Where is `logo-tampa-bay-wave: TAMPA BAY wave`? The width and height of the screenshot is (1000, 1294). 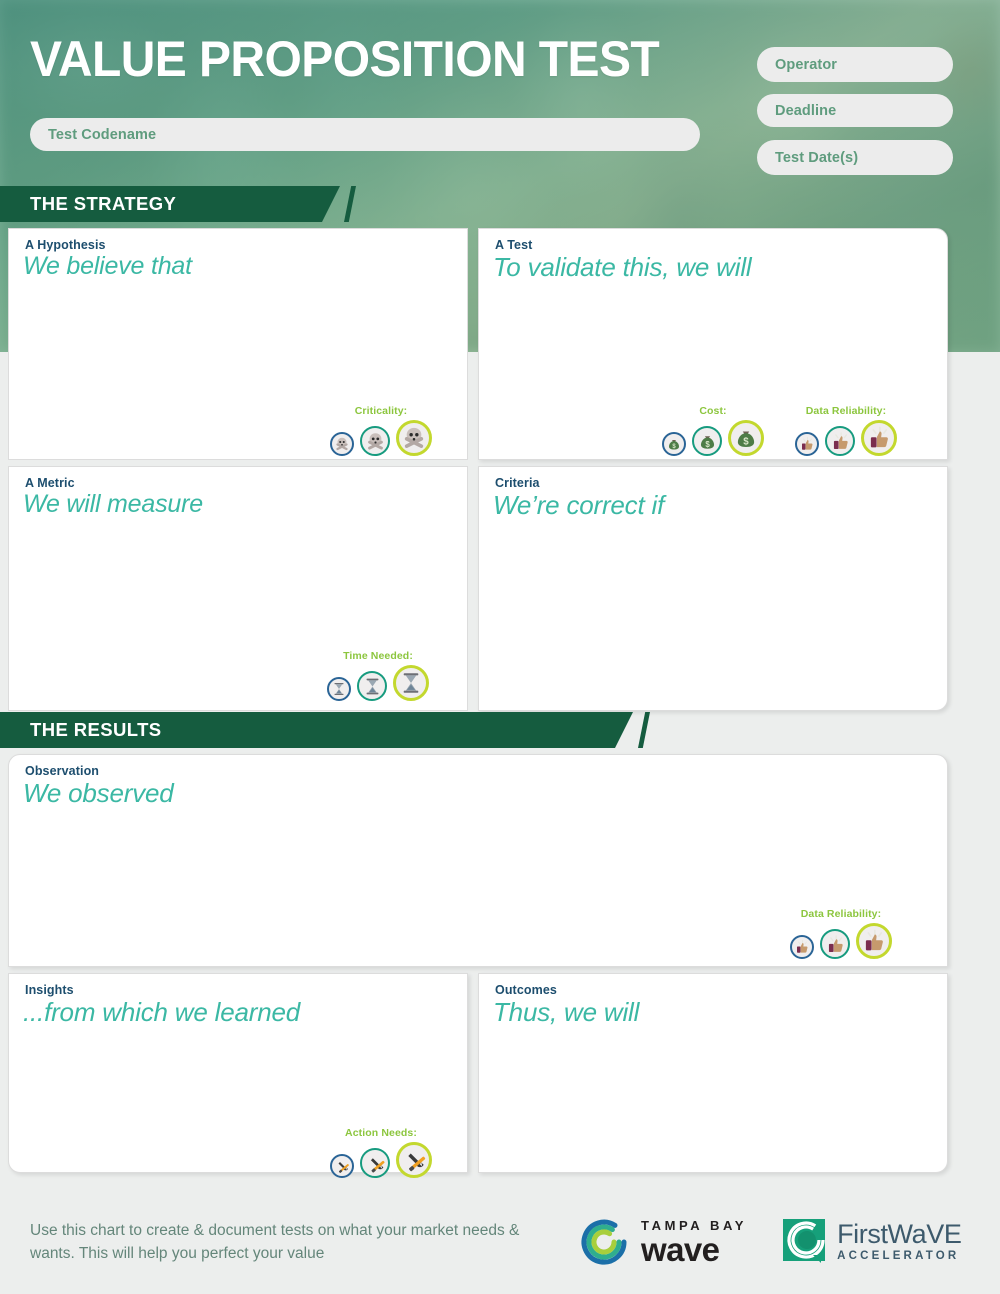 logo-tampa-bay-wave: TAMPA BAY wave is located at coordinates (662, 1242).